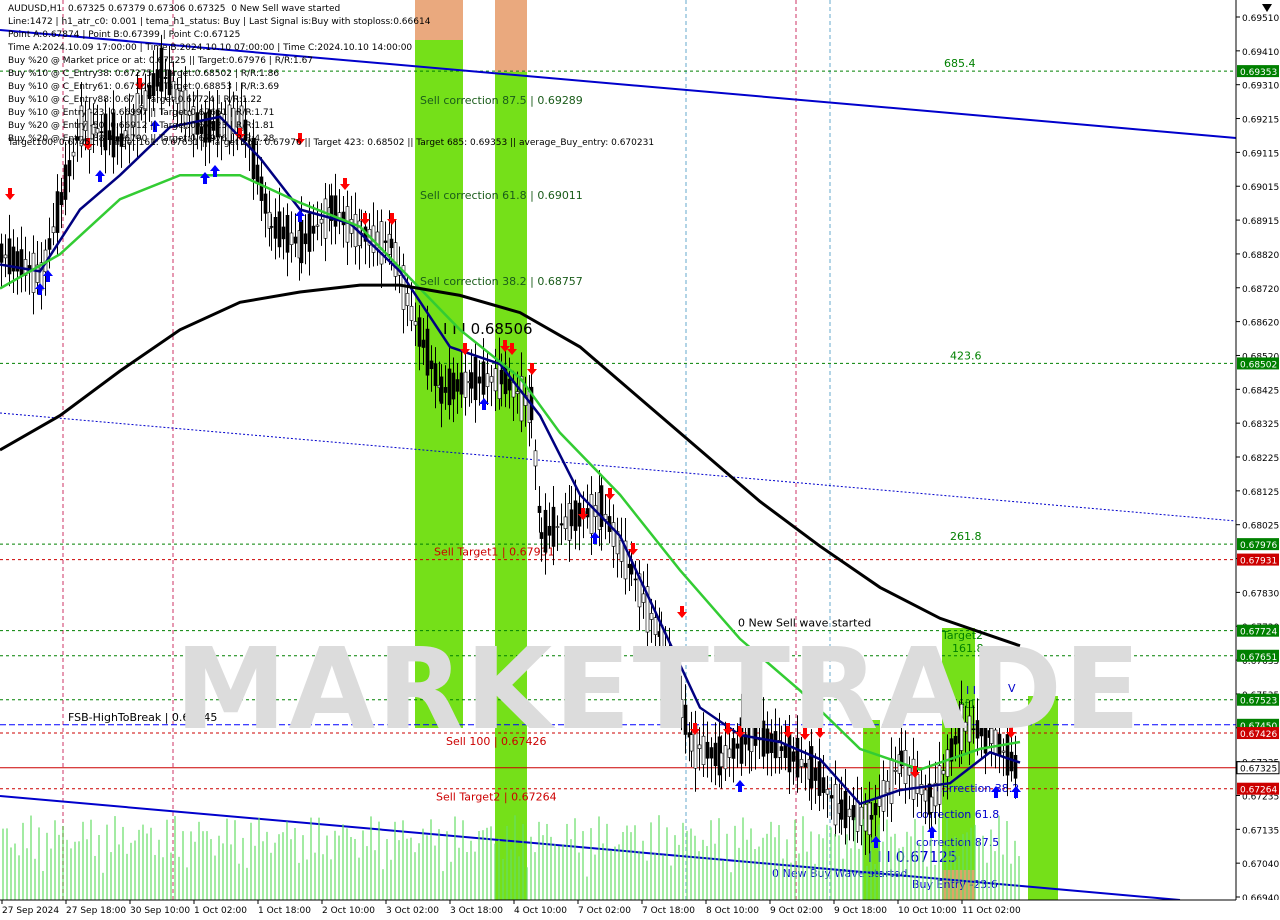 The width and height of the screenshot is (1280, 920). Describe the element at coordinates (488, 329) in the screenshot. I see `chart-annotation: I I I 0.68506` at that location.